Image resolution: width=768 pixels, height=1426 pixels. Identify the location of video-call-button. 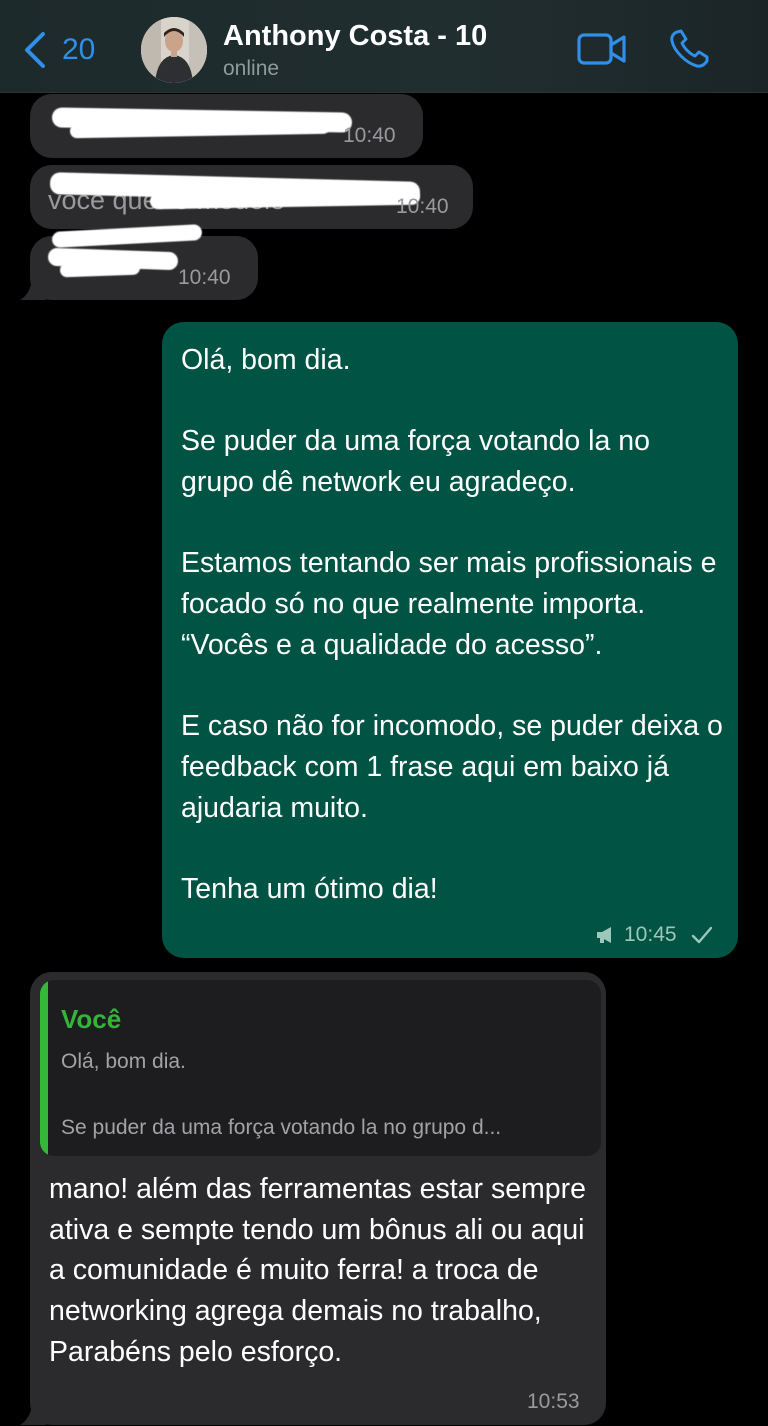
(602, 49).